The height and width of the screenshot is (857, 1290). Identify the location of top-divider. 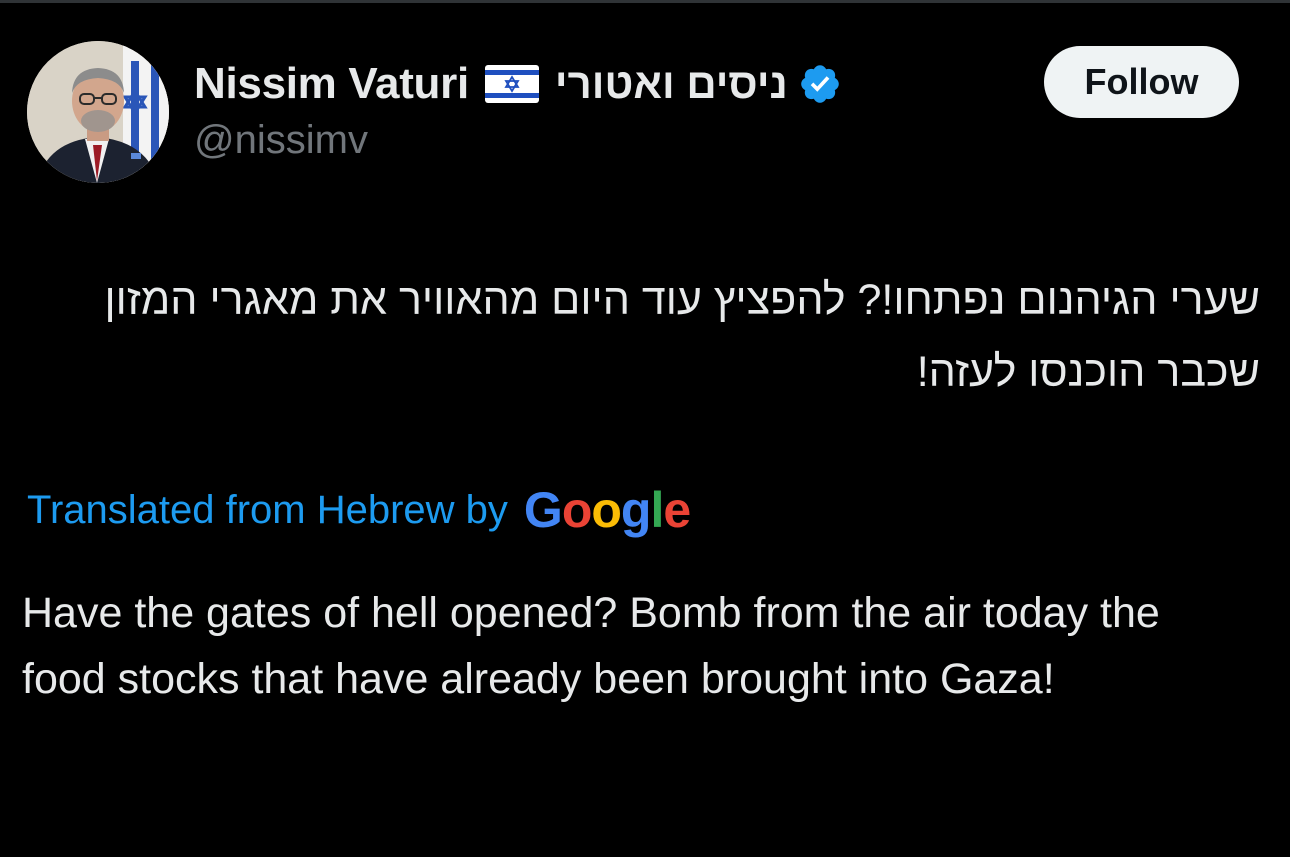
(645, 1).